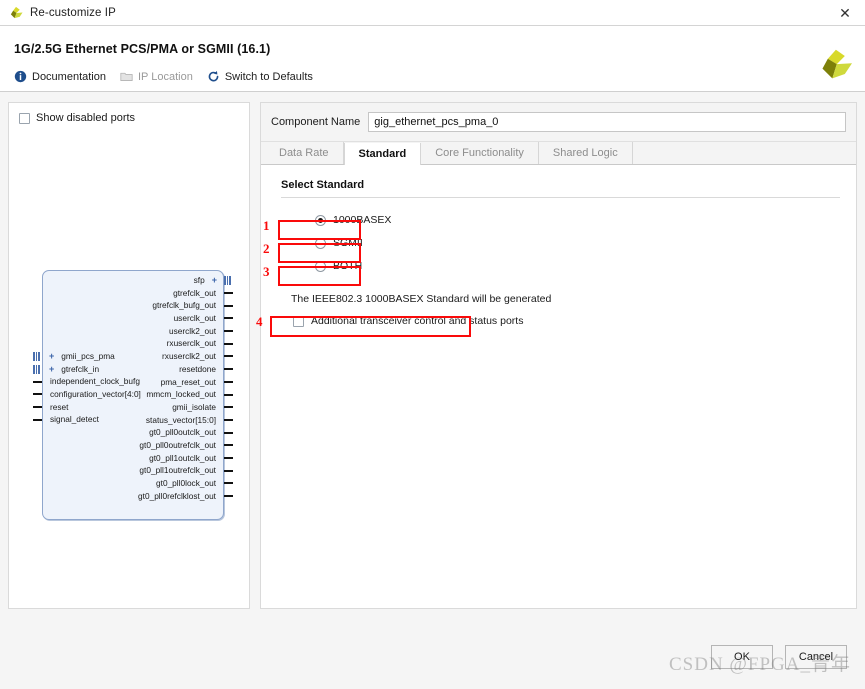 The width and height of the screenshot is (865, 689). I want to click on component-name-label: Component Name, so click(316, 122).